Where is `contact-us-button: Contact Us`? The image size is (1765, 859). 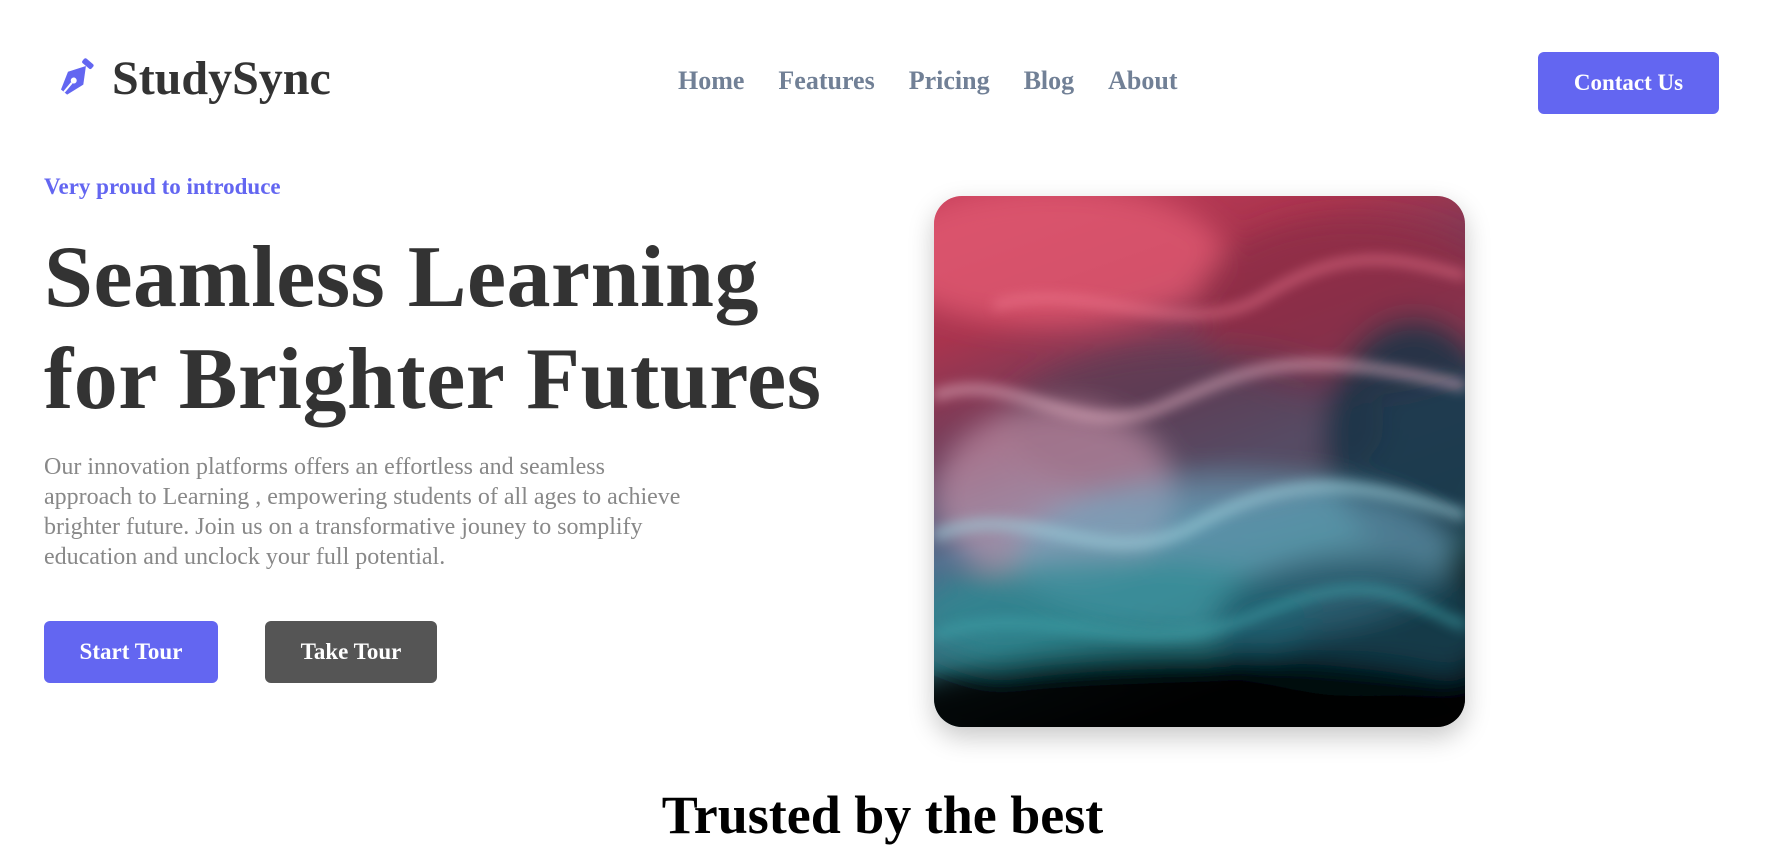
contact-us-button: Contact Us is located at coordinates (1628, 83).